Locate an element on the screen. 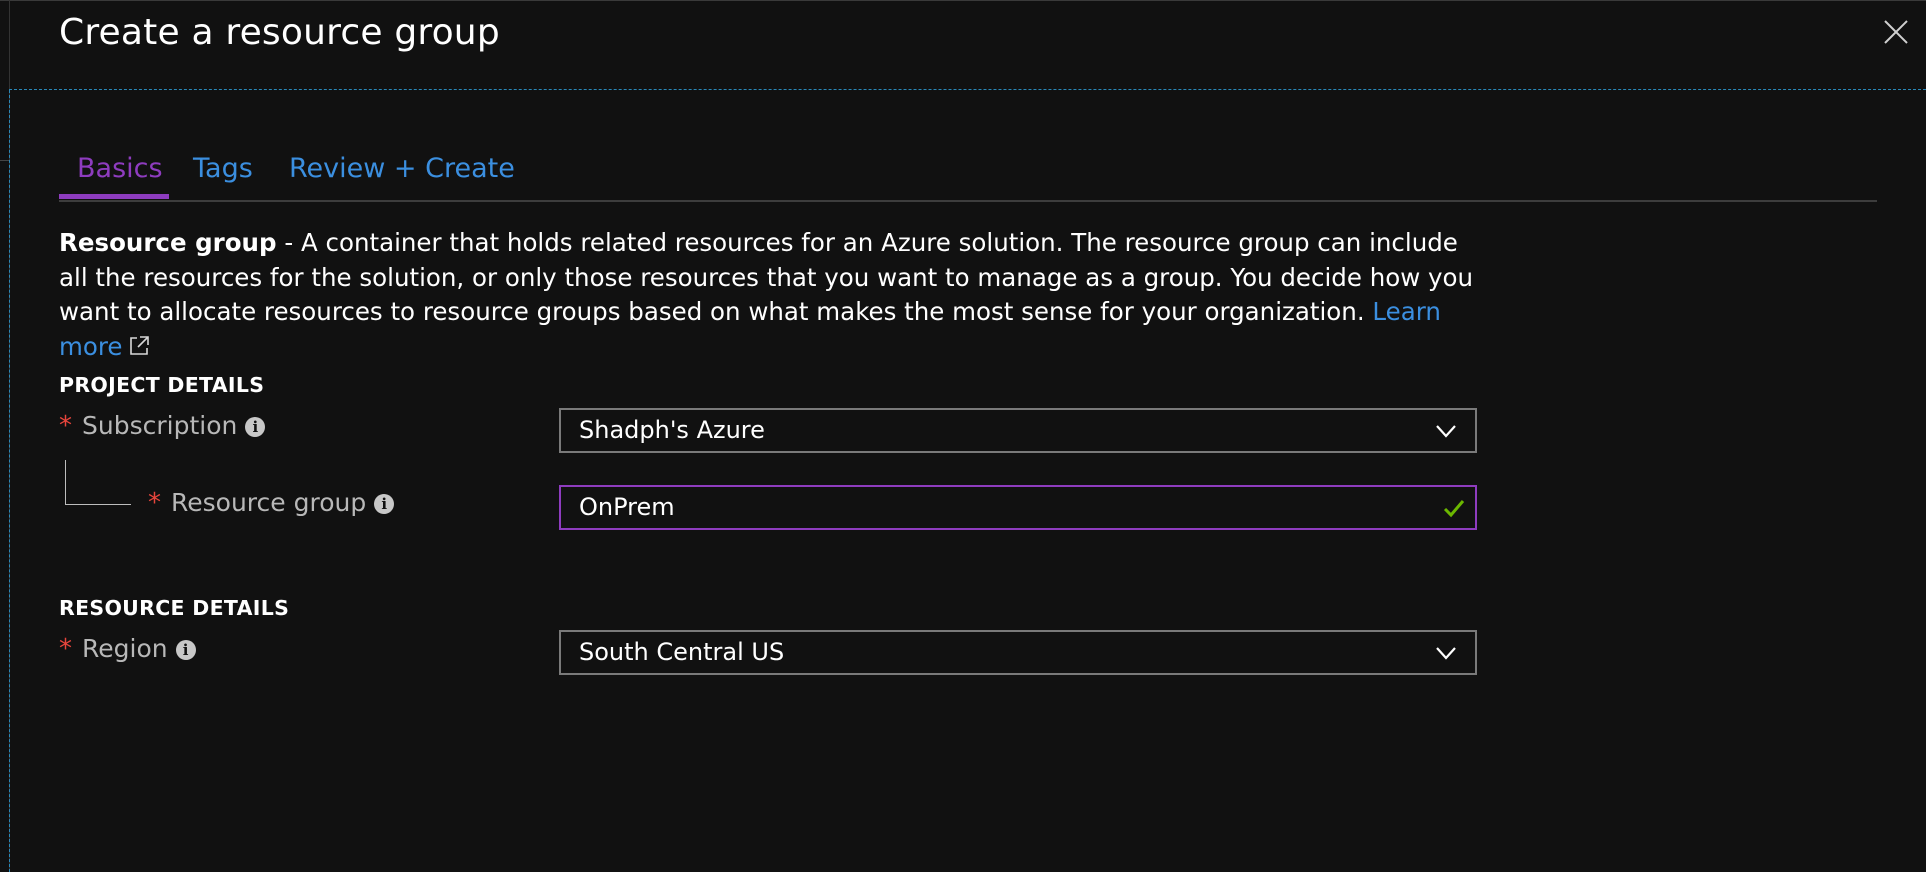 The width and height of the screenshot is (1926, 872). blade-title: Create a resource group is located at coordinates (279, 32).